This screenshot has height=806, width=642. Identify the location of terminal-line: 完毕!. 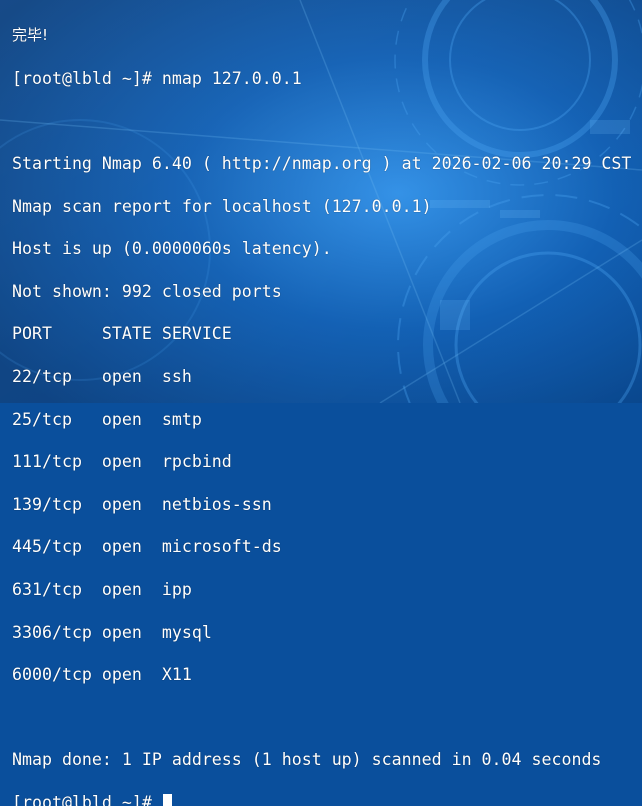
(30, 35).